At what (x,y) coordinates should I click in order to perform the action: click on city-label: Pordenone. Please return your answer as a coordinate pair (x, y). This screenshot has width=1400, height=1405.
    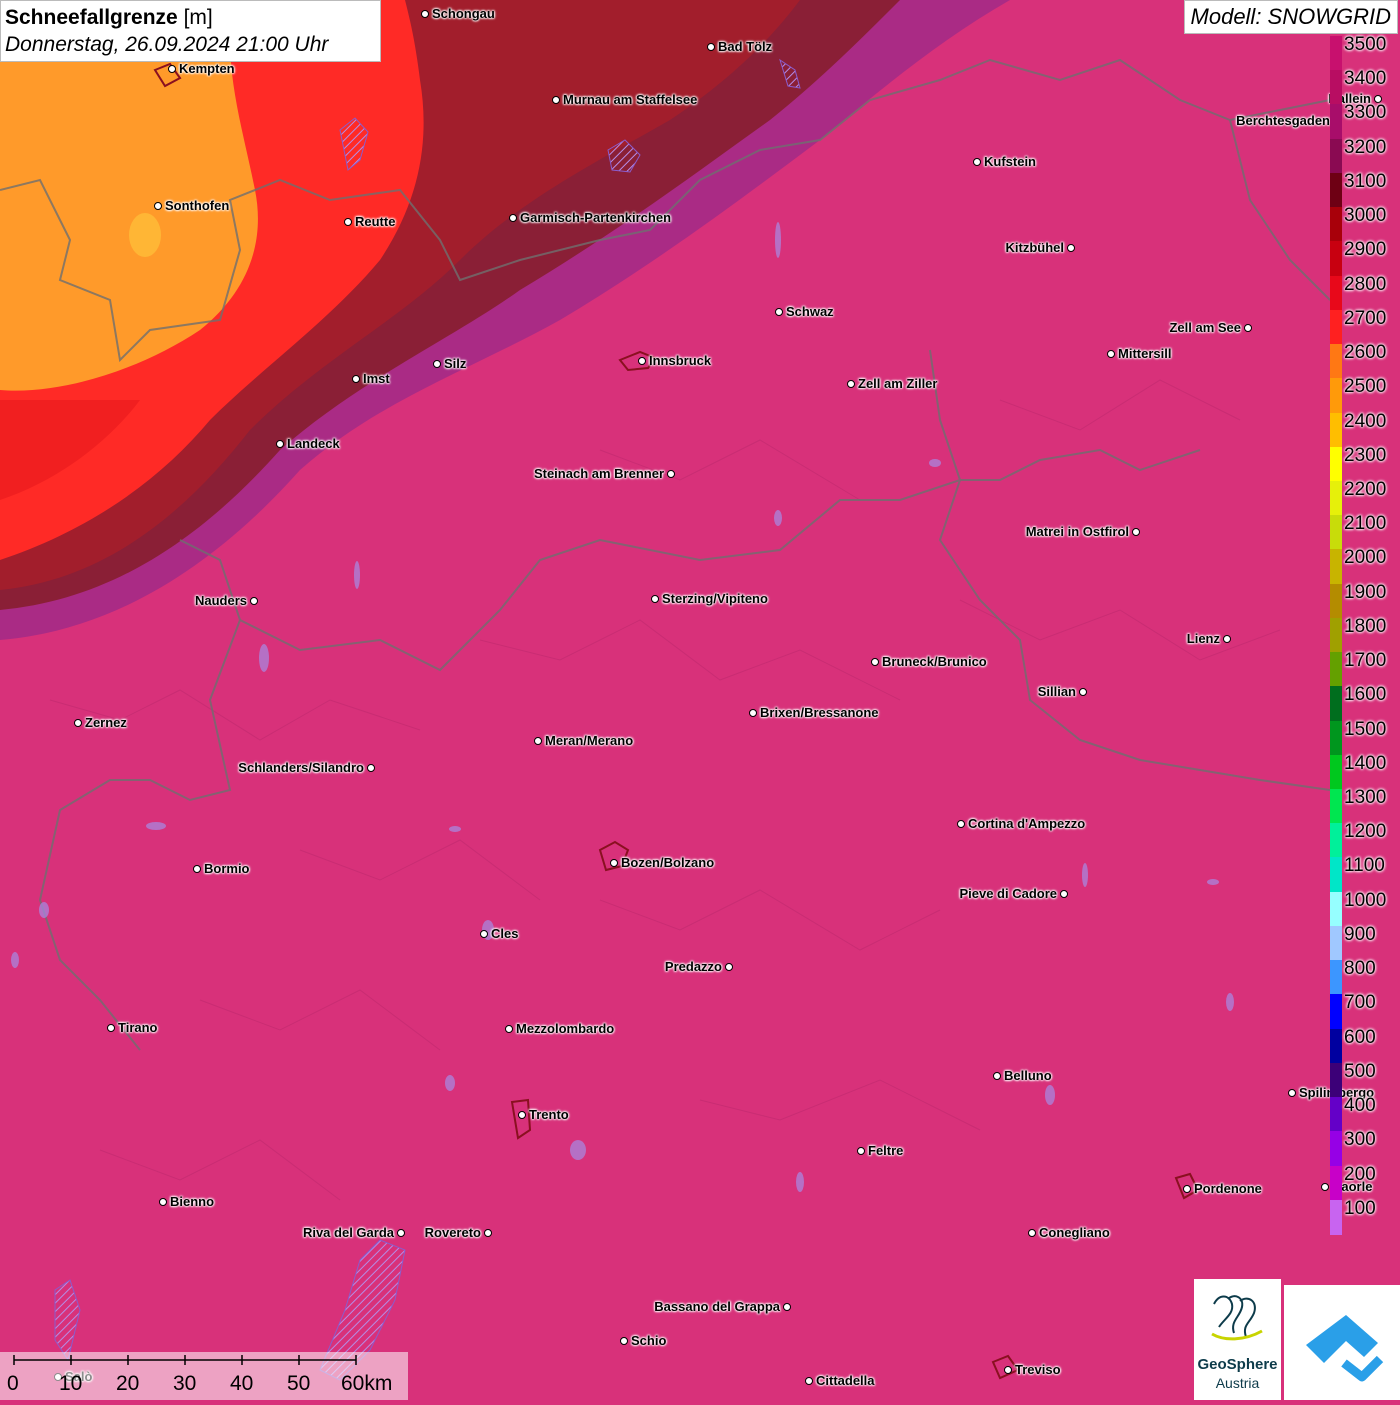
    Looking at the image, I should click on (1228, 1188).